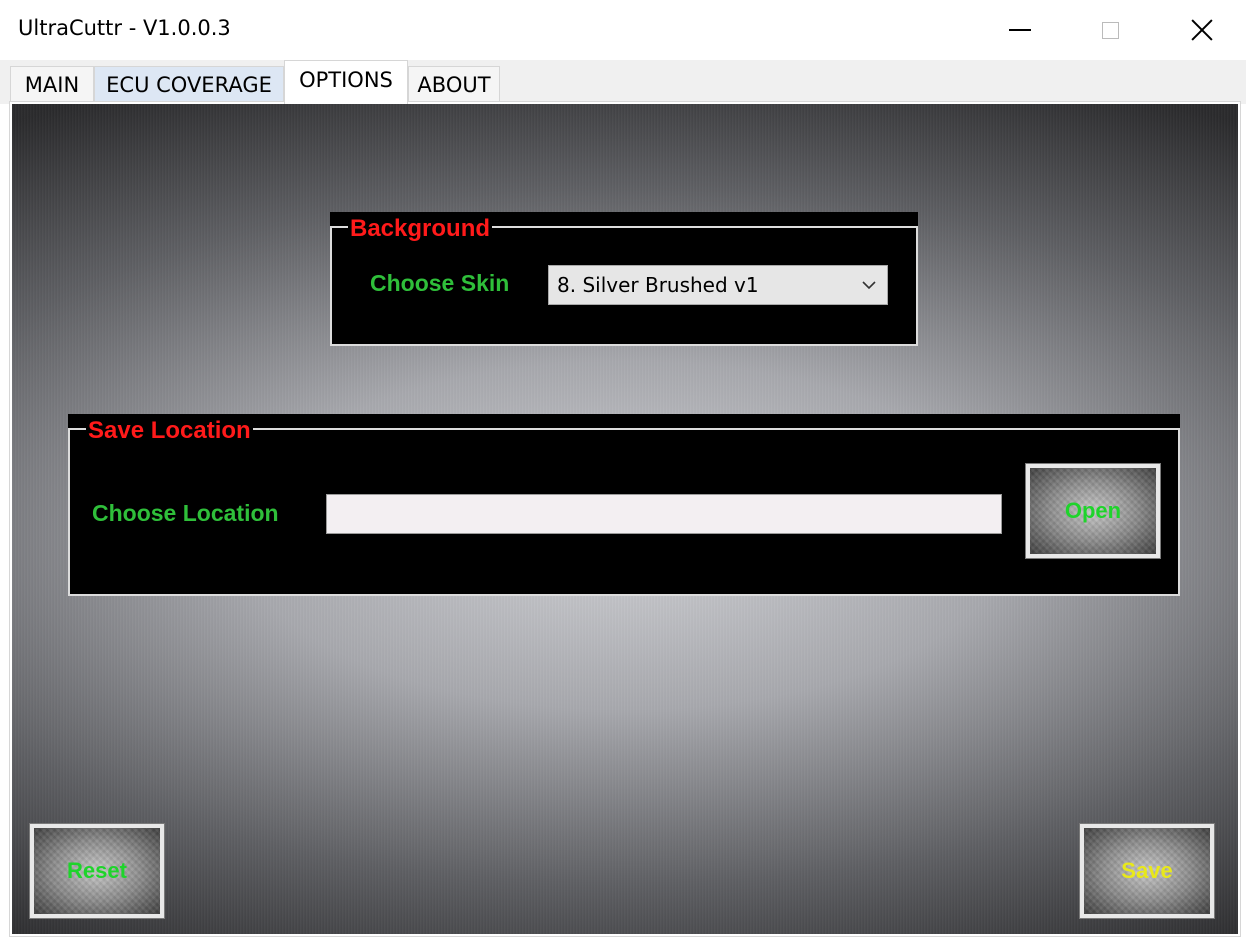 The width and height of the screenshot is (1246, 946). What do you see at coordinates (440, 283) in the screenshot?
I see `choose-skin-label: Choose Skin` at bounding box center [440, 283].